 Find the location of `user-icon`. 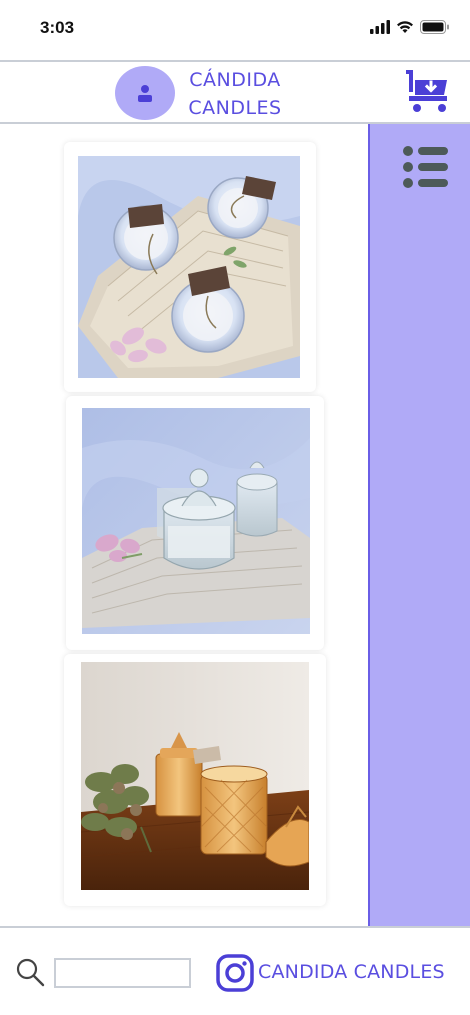

user-icon is located at coordinates (145, 93).